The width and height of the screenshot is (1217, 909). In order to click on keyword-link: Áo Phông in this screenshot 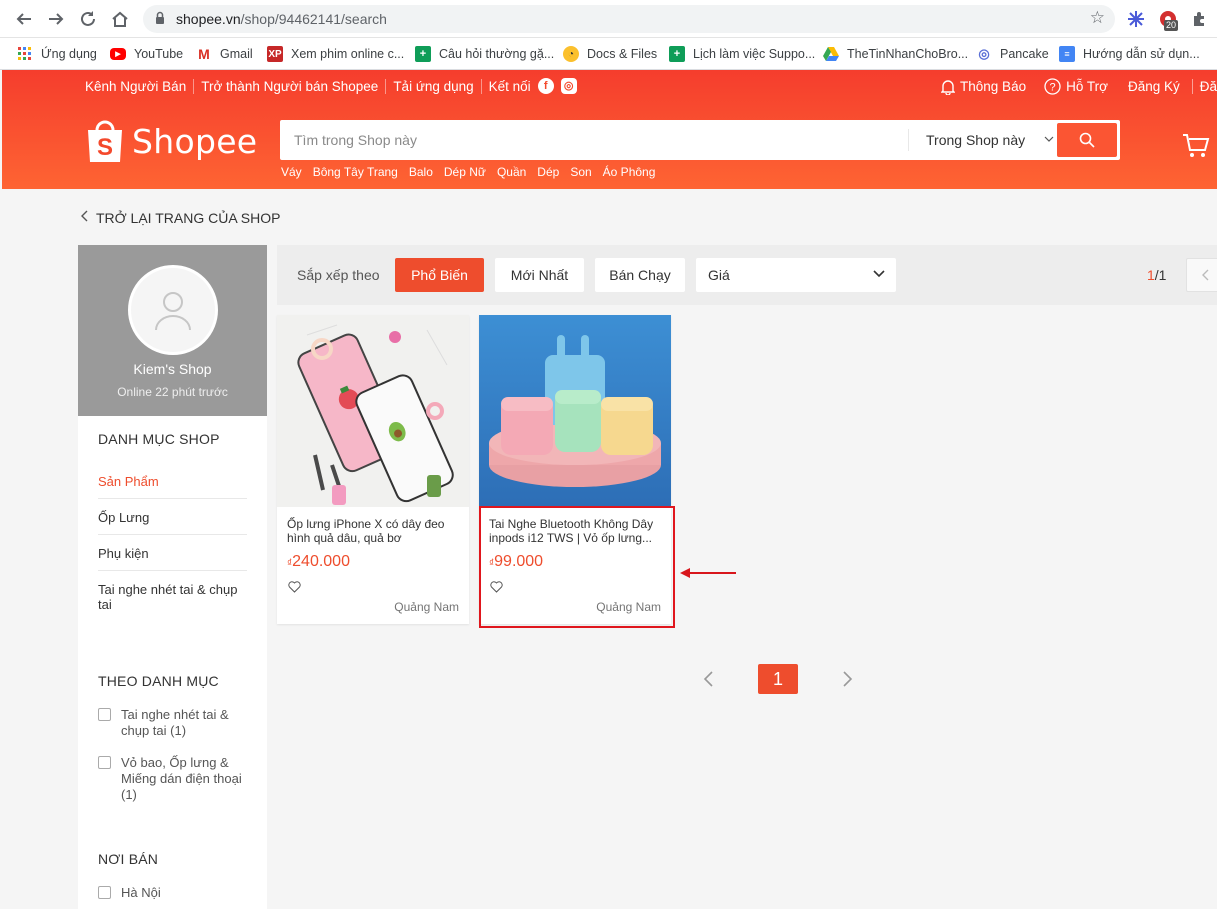, I will do `click(629, 172)`.